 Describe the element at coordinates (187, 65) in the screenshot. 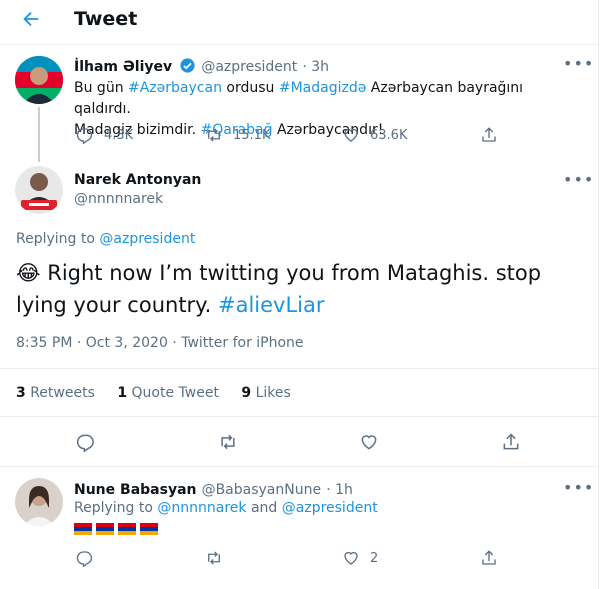

I see `verified-icon` at that location.